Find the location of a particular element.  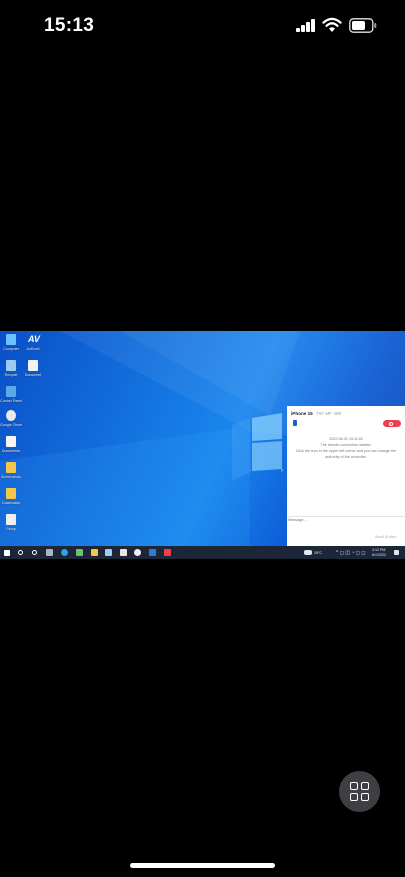

desktop-icon-10: Setup is located at coordinates (11, 522).